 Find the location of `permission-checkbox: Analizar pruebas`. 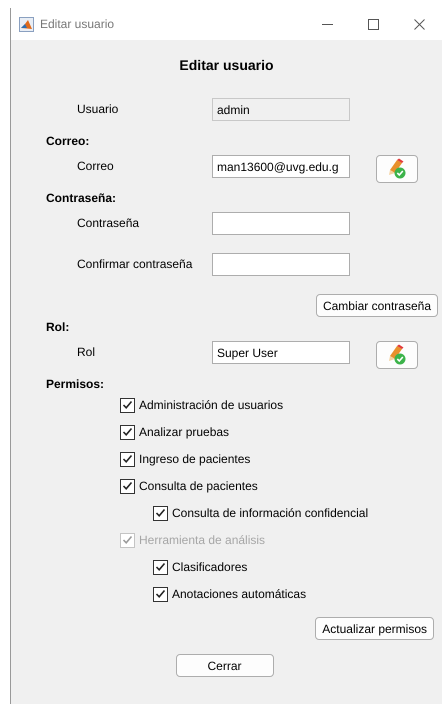

permission-checkbox: Analizar pruebas is located at coordinates (281, 432).